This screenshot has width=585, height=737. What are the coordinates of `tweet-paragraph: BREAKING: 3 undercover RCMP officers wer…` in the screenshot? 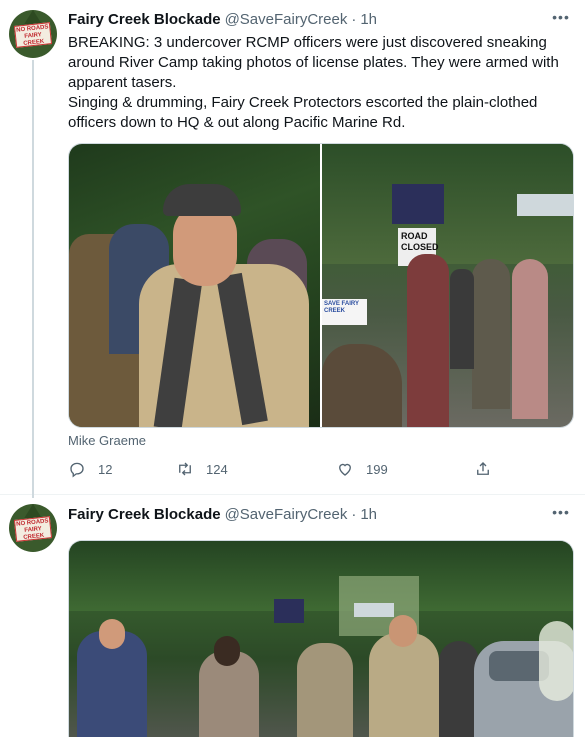 It's located at (313, 62).